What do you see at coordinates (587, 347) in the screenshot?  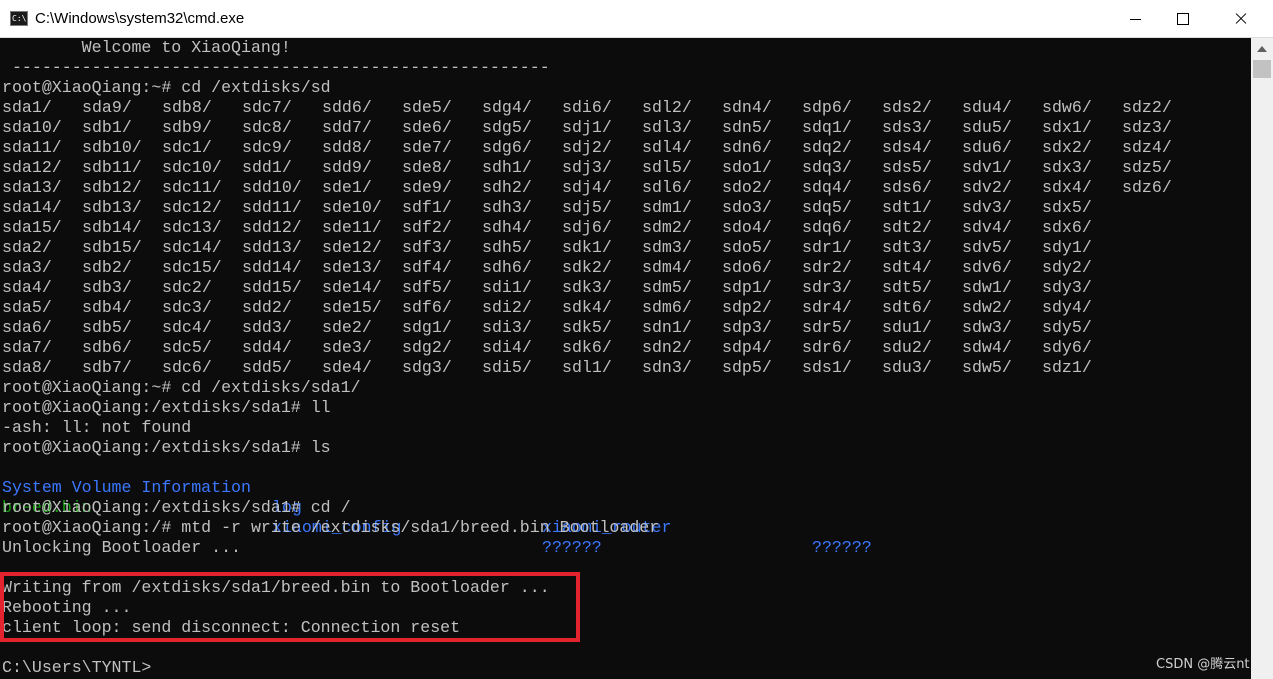 I see `listing-entry: sdk6/` at bounding box center [587, 347].